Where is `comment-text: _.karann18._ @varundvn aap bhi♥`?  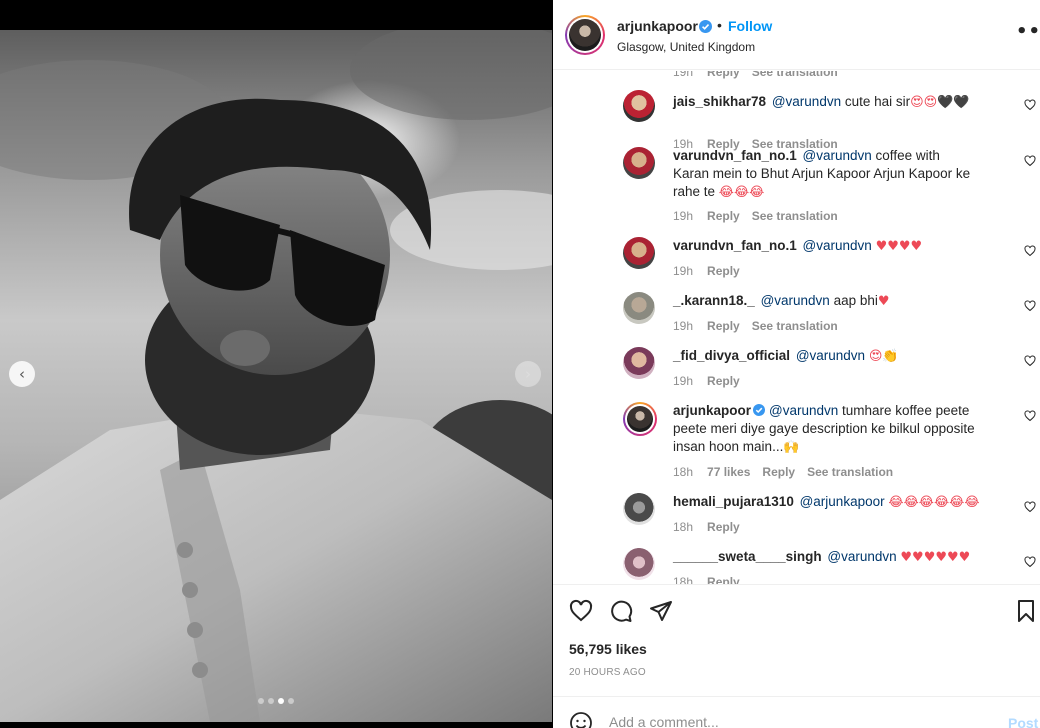
comment-text: _.karann18._ @varundvn aap bhi♥ is located at coordinates (823, 301).